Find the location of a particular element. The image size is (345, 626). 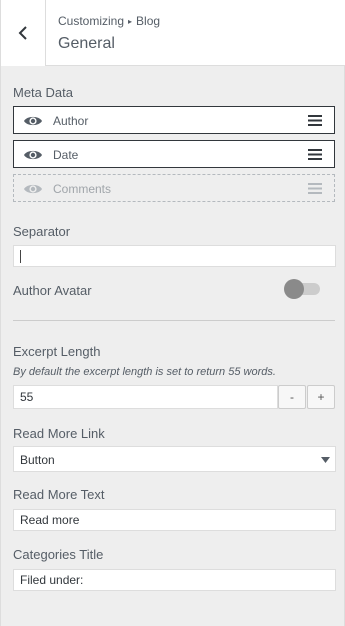

read-more-text-label: Read More Text is located at coordinates (59, 494).